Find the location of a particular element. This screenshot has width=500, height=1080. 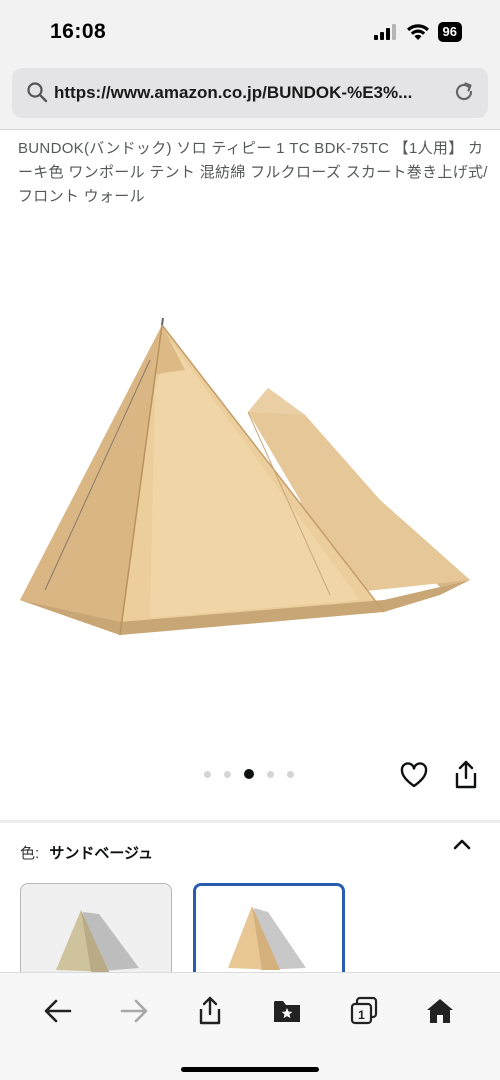

status-time: 16:08 is located at coordinates (78, 31).